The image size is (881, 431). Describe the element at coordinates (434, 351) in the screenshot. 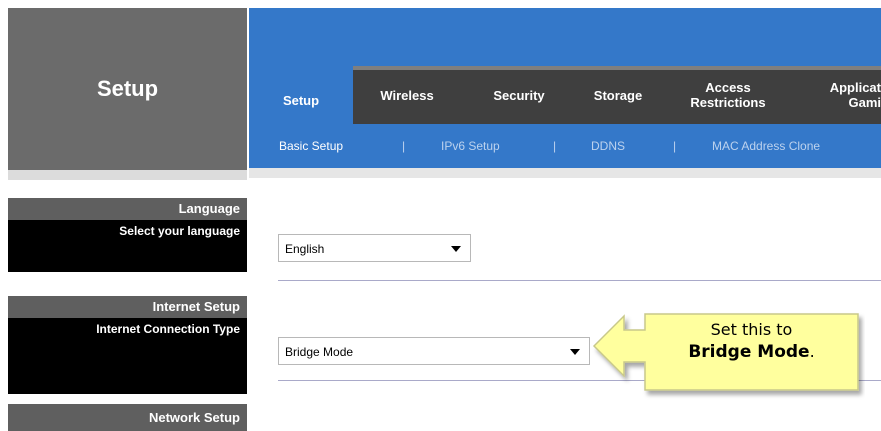

I see `connection-type-select: Bridge Mode` at that location.